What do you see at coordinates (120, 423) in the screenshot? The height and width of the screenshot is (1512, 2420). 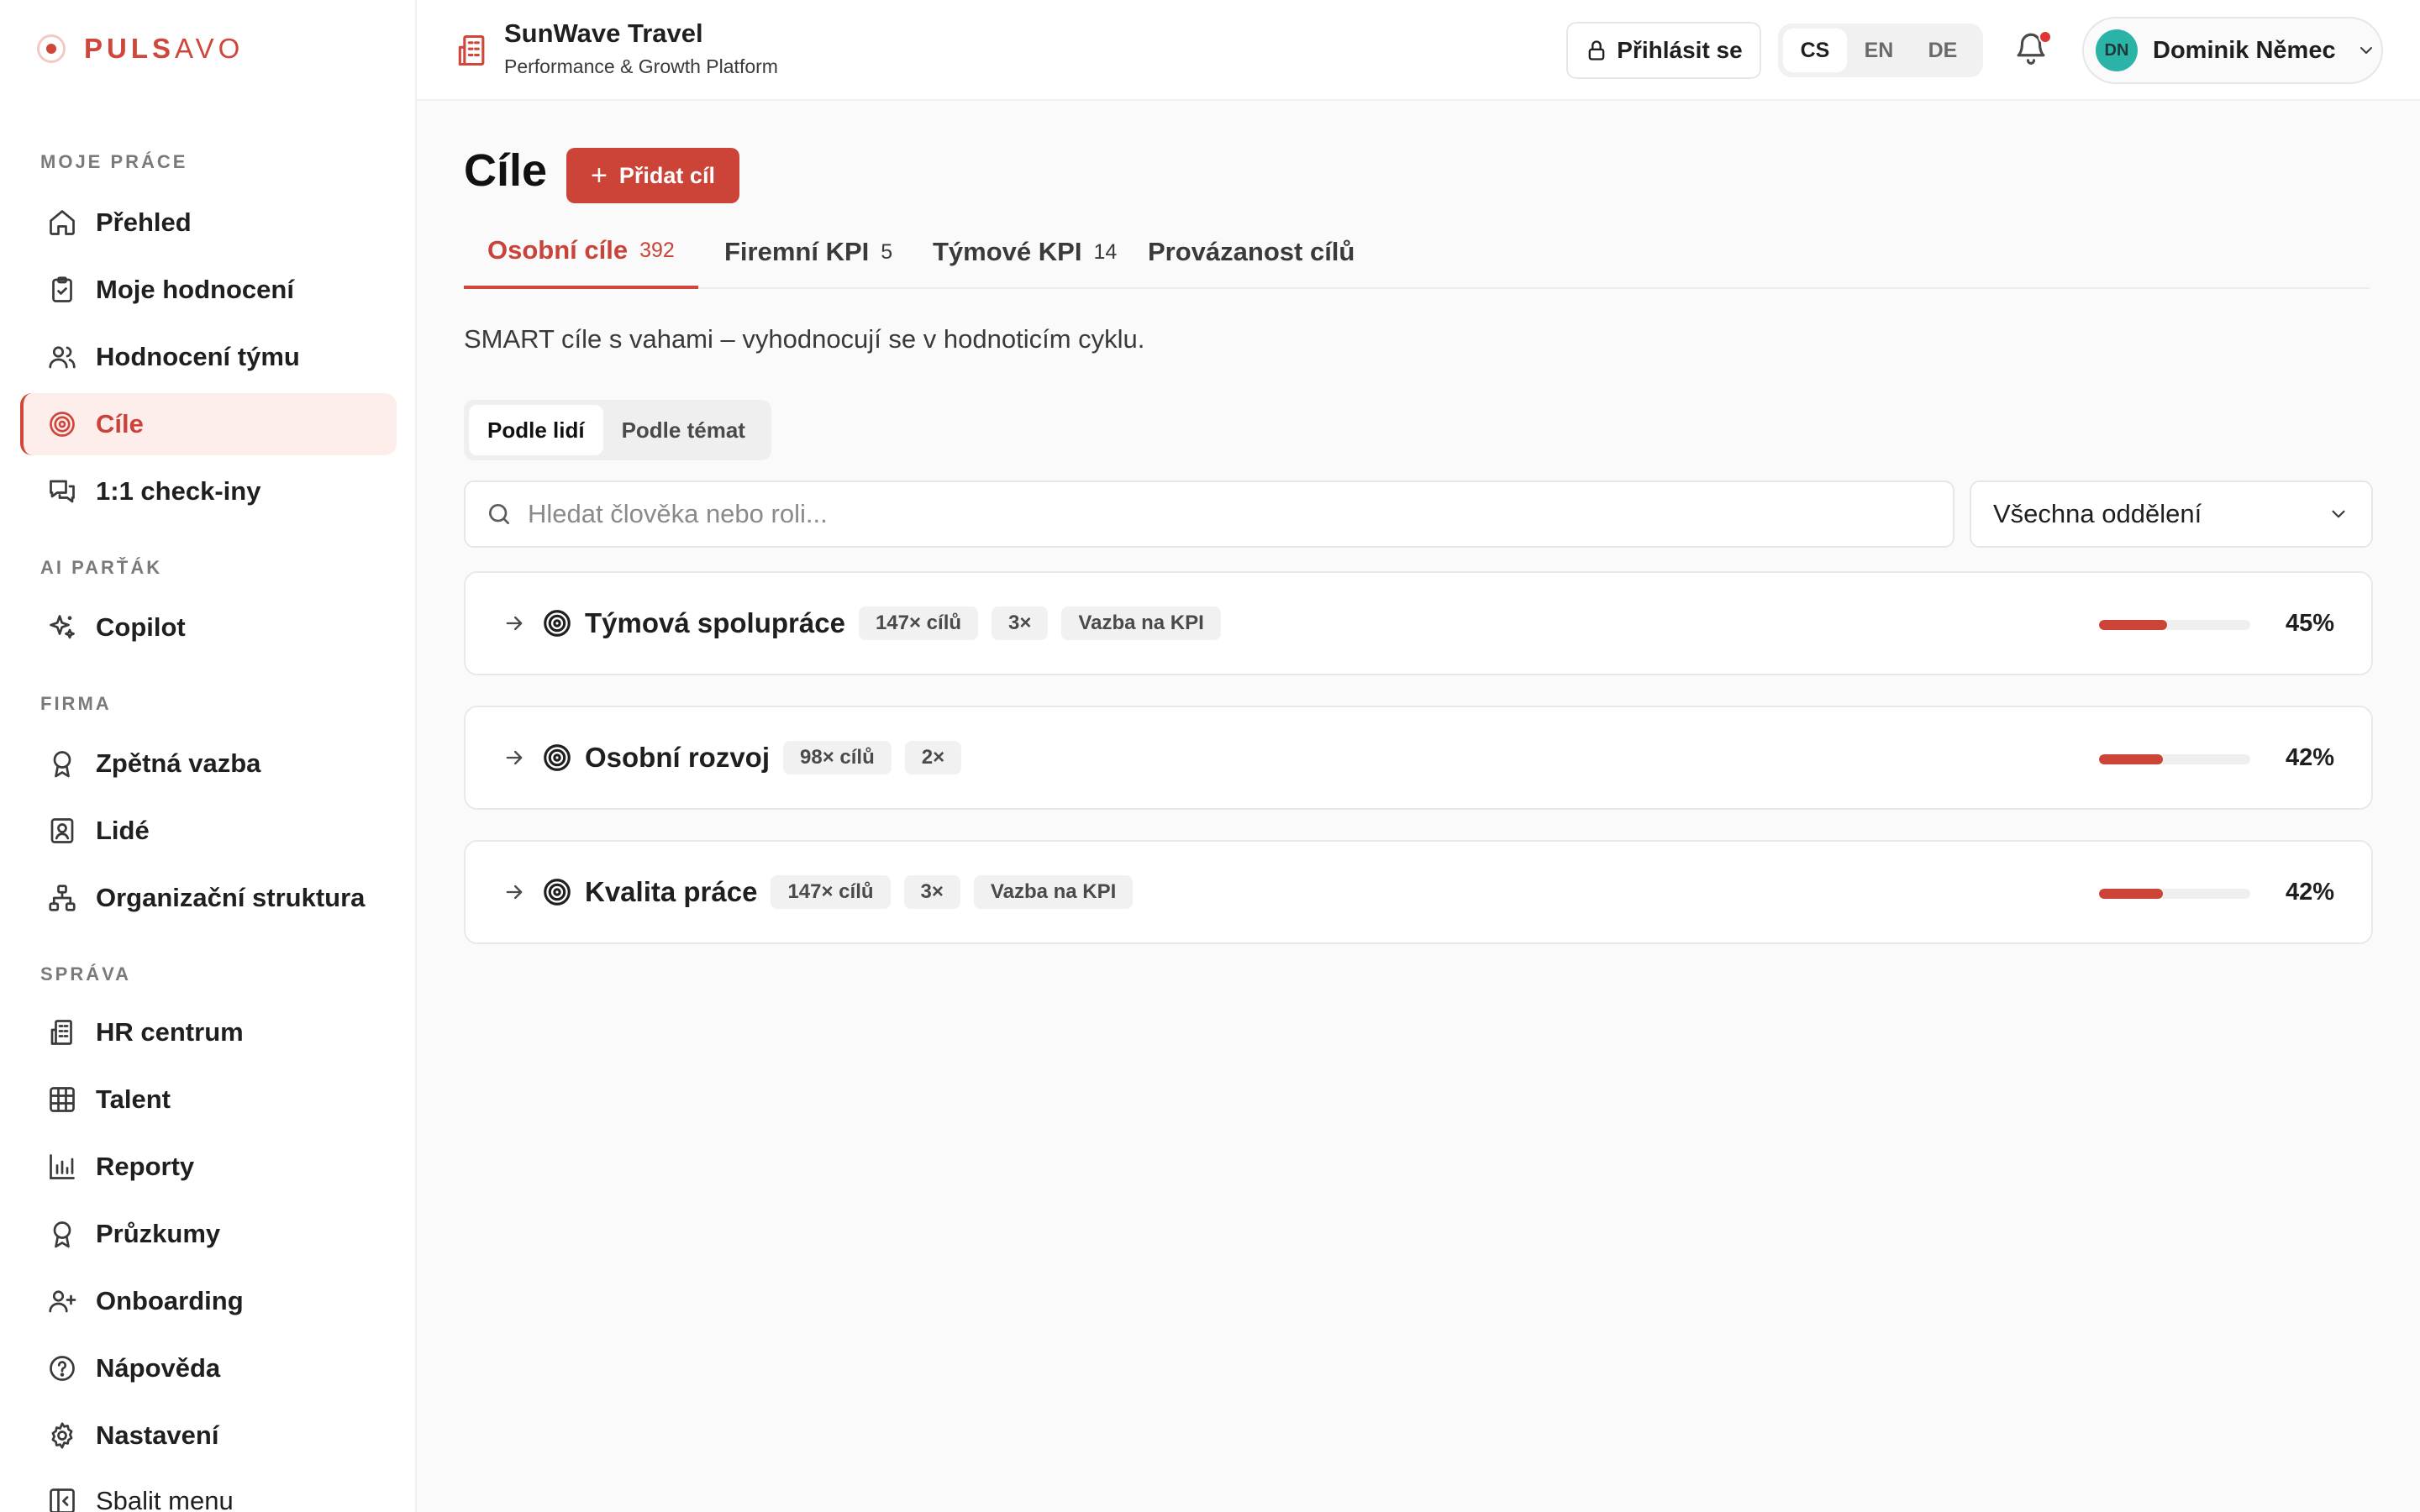 I see `sidebar-item-label: Cíle` at bounding box center [120, 423].